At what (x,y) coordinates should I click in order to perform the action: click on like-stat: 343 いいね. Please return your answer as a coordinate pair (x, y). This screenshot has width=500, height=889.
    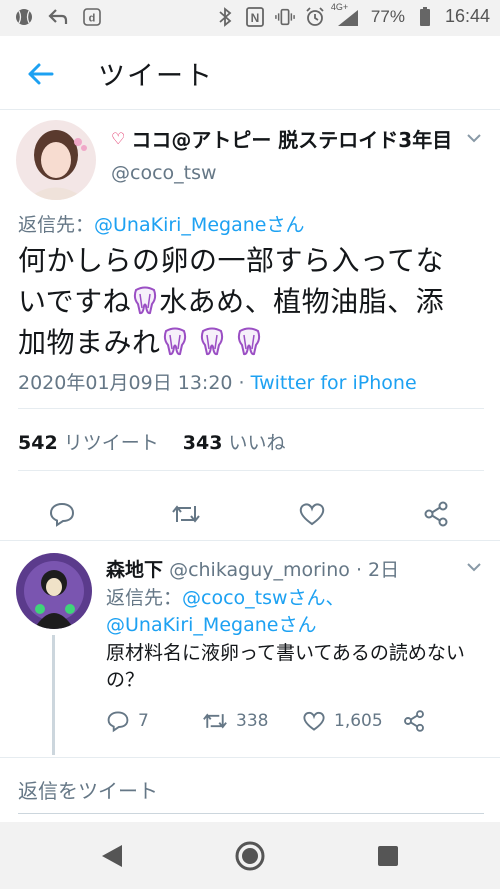
    Looking at the image, I should click on (234, 443).